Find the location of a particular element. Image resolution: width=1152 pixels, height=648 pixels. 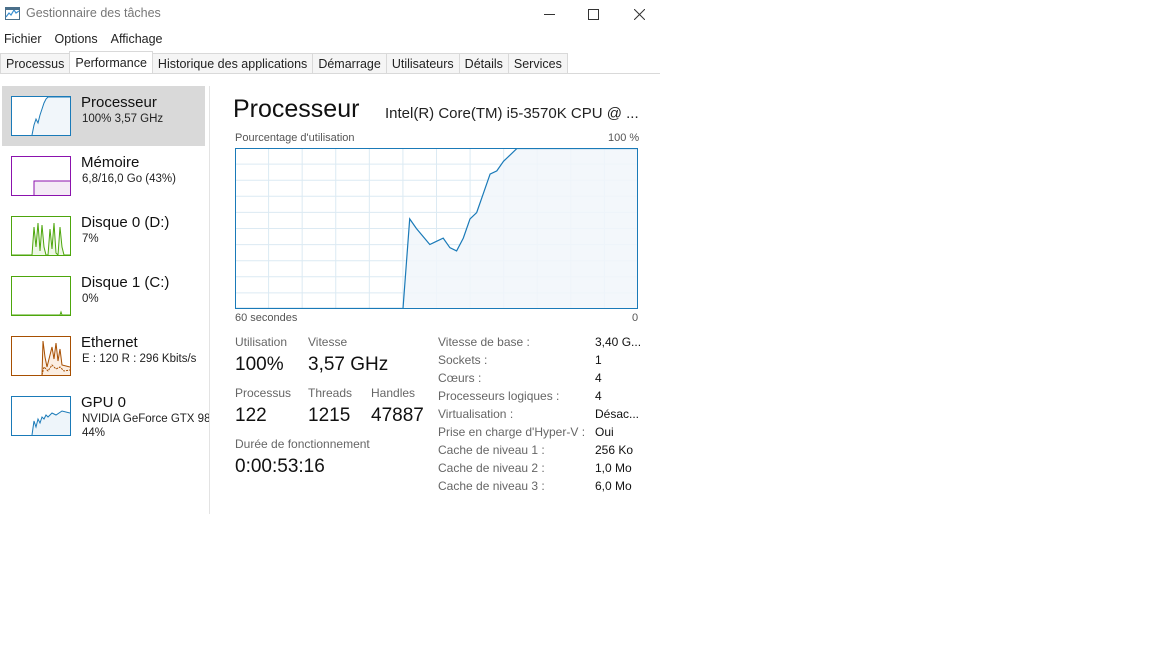

detail-label: Cache de niveau 2 : is located at coordinates (491, 468).